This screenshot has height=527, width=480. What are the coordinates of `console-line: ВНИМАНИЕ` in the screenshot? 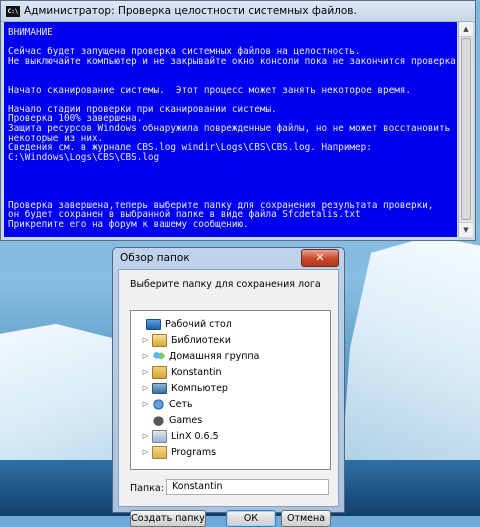 It's located at (30, 32).